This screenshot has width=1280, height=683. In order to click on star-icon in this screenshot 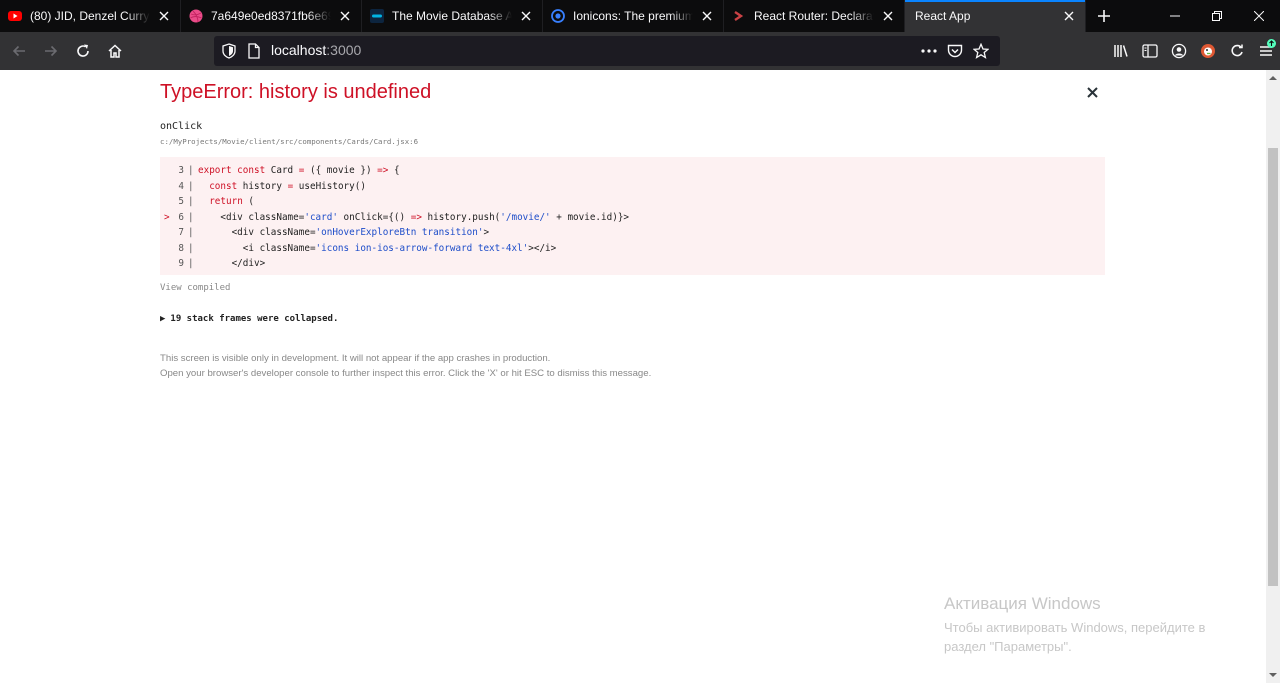, I will do `click(981, 51)`.